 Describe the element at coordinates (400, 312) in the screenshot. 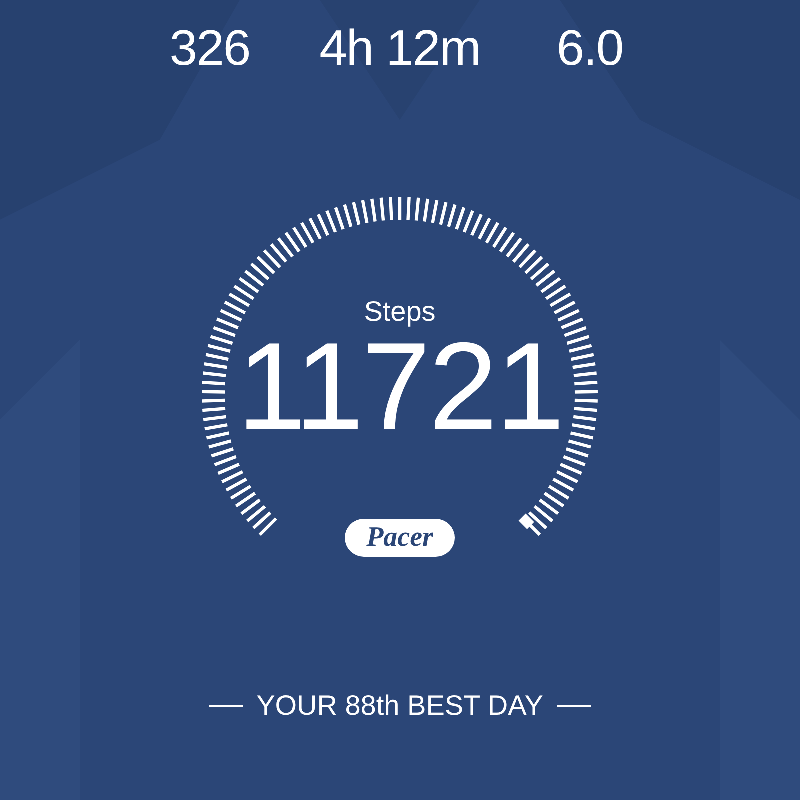

I see `steps-label: Steps` at that location.